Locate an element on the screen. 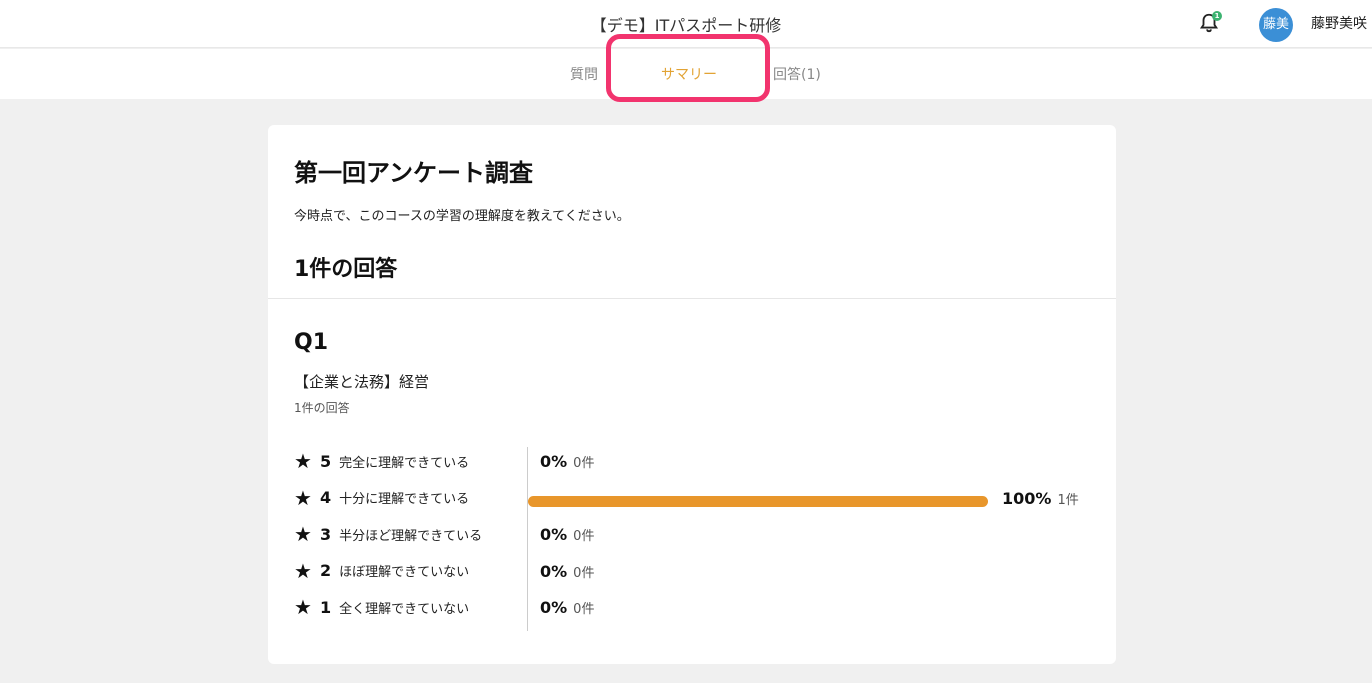 The width and height of the screenshot is (1372, 683). rating-bar is located at coordinates (758, 501).